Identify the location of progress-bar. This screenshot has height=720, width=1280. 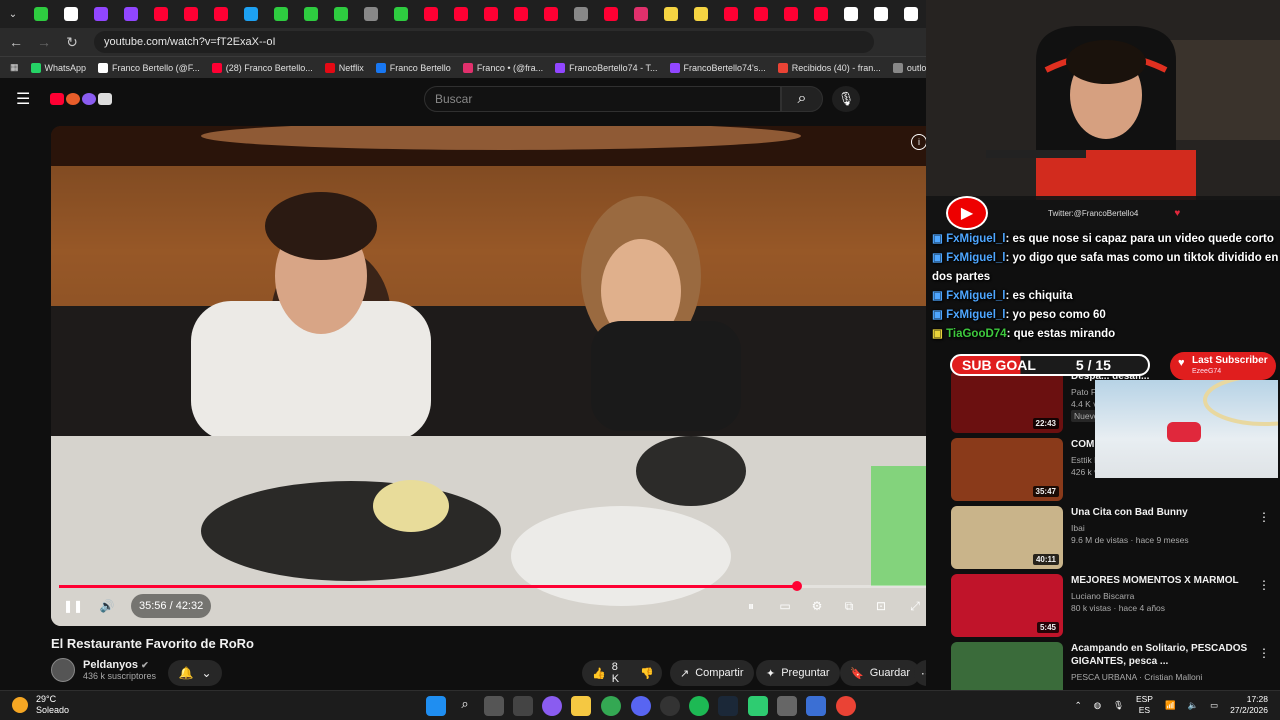
(495, 586).